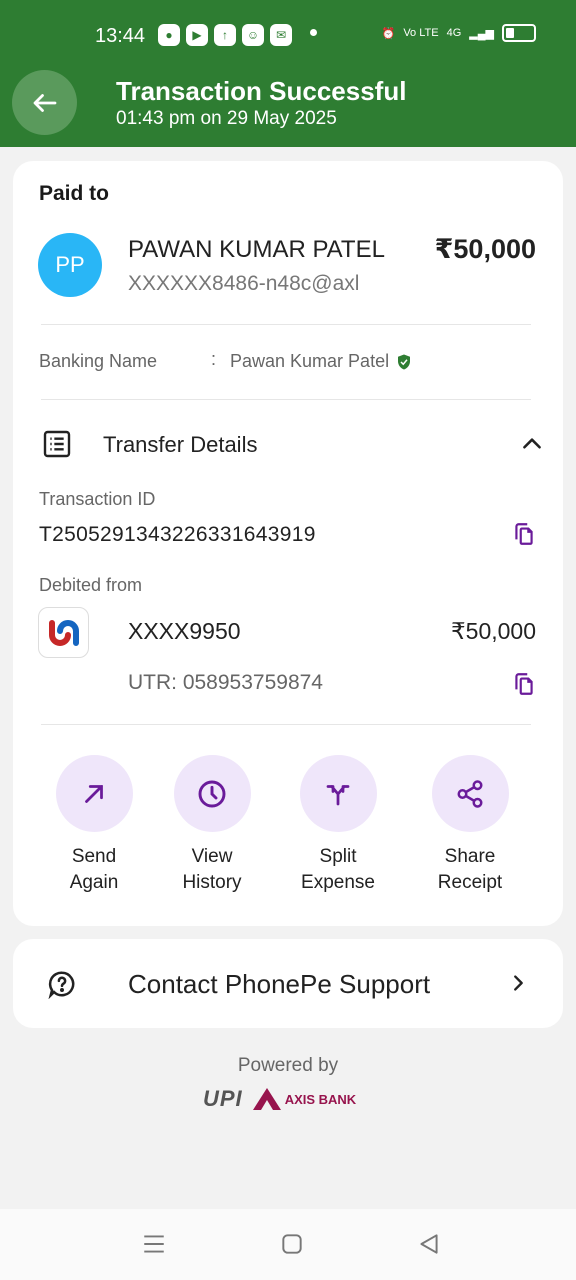  Describe the element at coordinates (281, 35) in the screenshot. I see `message-icon: ✉` at that location.